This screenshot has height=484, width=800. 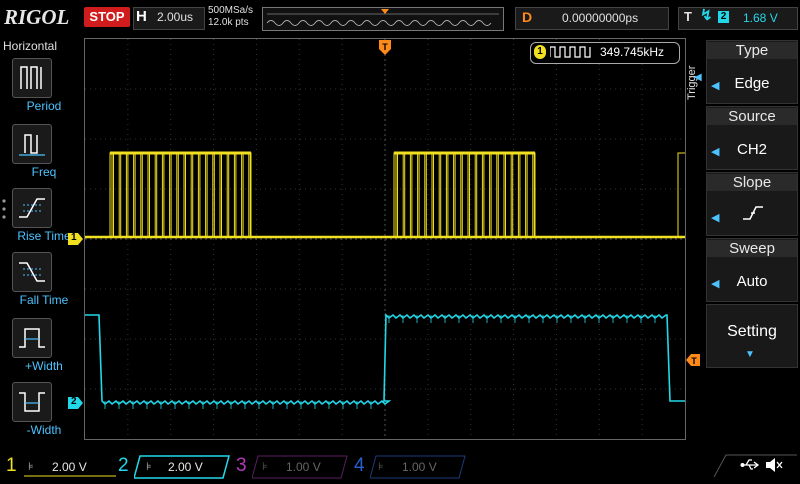 What do you see at coordinates (571, 54) in the screenshot?
I see `square-wave-icon` at bounding box center [571, 54].